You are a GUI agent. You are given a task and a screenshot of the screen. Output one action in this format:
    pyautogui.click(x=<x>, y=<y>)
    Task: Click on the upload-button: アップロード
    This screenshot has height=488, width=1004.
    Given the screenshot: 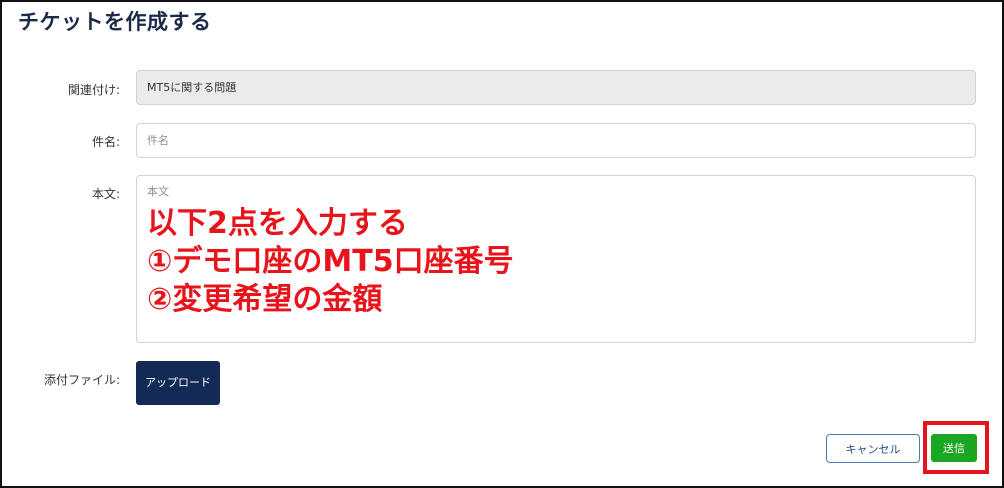 What is the action you would take?
    pyautogui.click(x=178, y=383)
    